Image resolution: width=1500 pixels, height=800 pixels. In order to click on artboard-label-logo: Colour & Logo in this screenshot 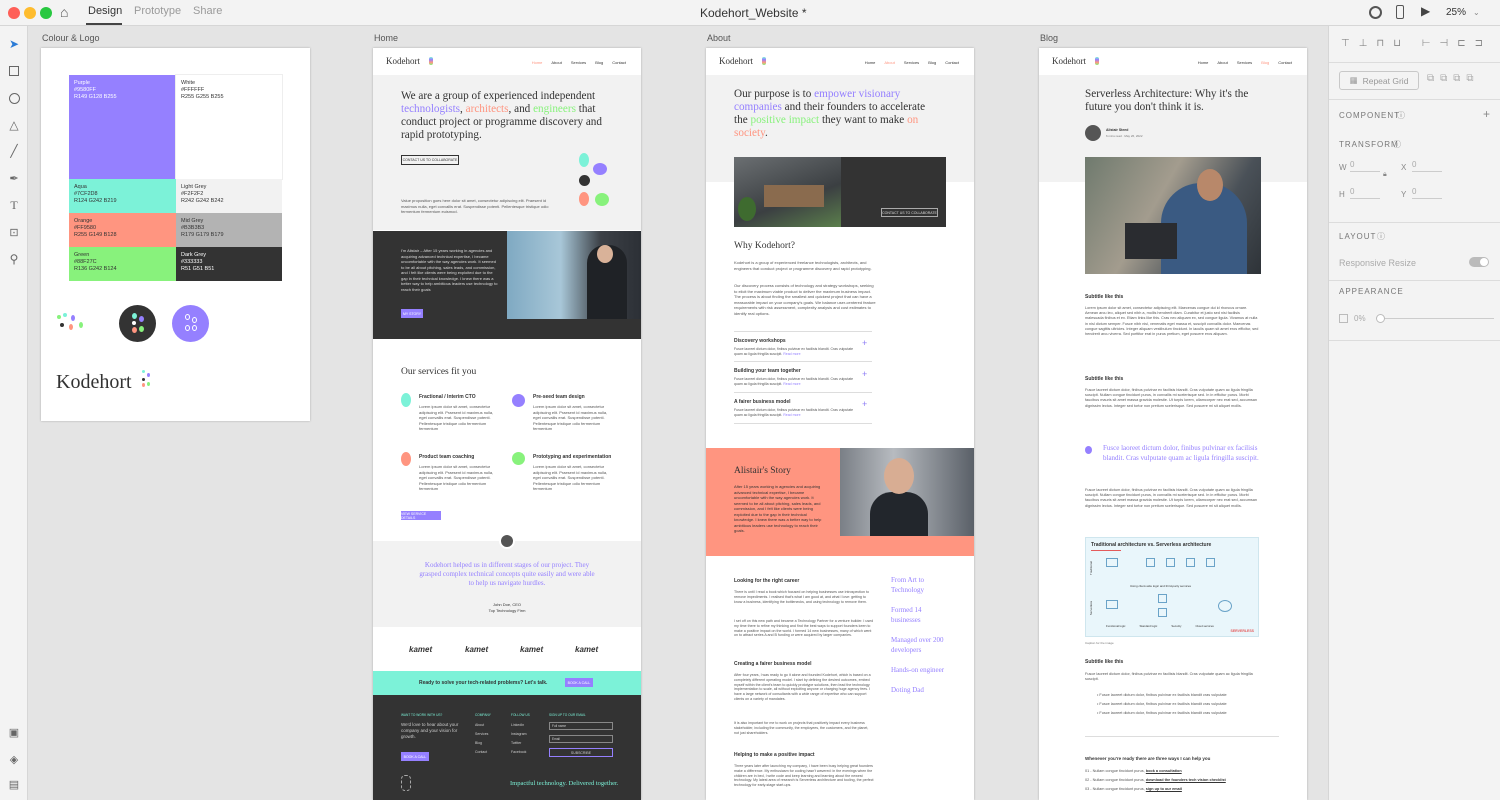, I will do `click(71, 38)`.